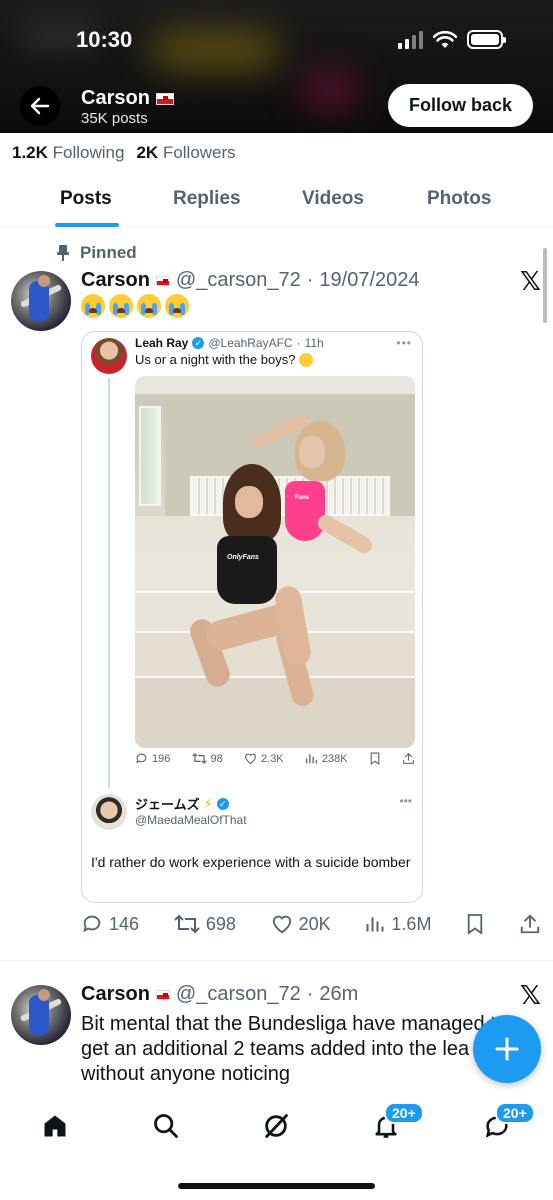  I want to click on photo-caption: OnlyFans, so click(243, 557).